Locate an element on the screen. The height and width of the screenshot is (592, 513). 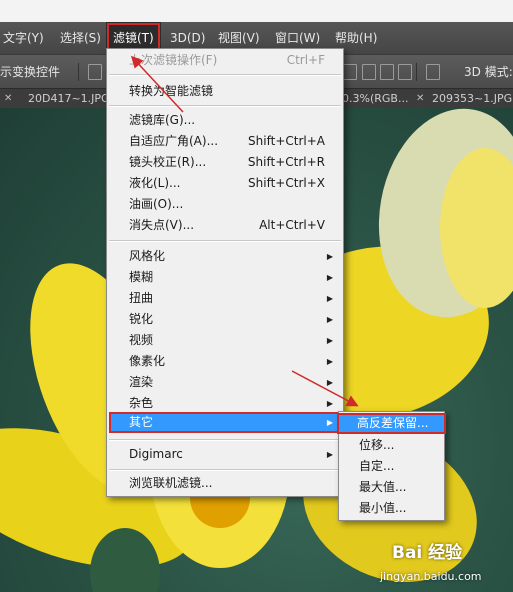
menu-item-blur: 模糊 ▶ is located at coordinates (225, 277).